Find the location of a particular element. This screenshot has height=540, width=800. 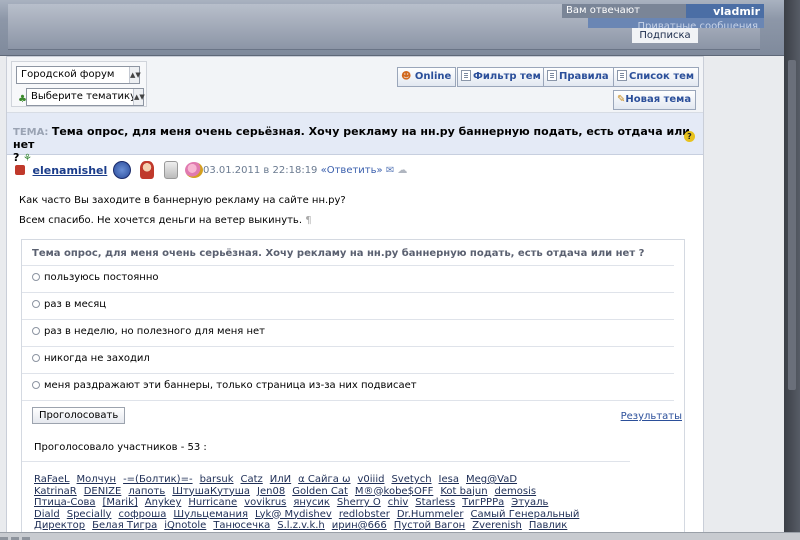

poll-option: раз в месяц is located at coordinates (348, 305).